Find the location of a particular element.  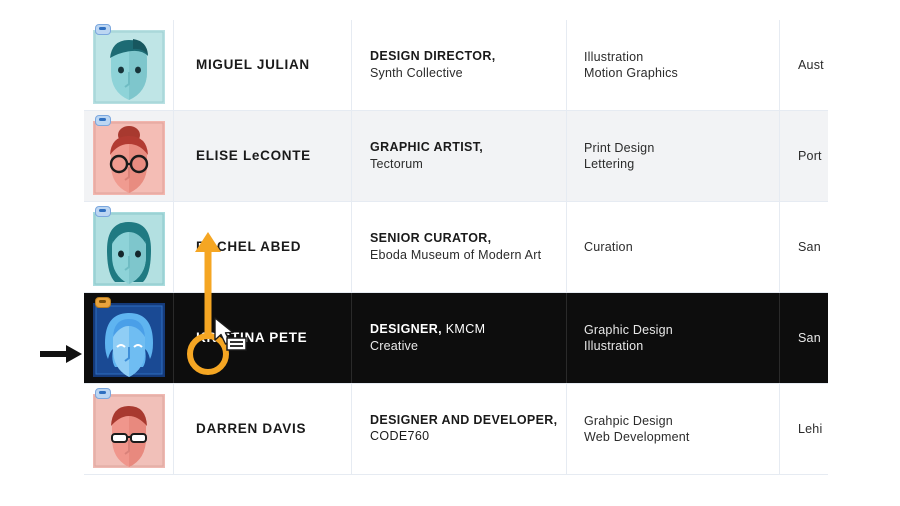

avatar-miguel-julian is located at coordinates (128, 67).